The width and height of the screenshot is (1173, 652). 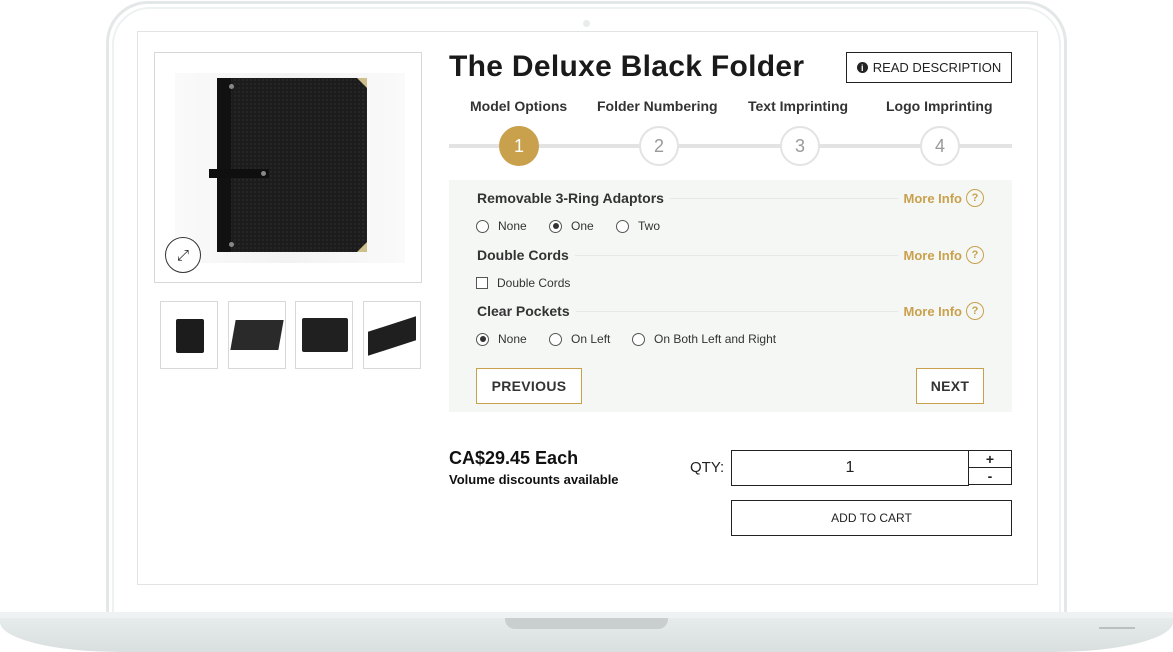 What do you see at coordinates (482, 283) in the screenshot?
I see `checkbox` at bounding box center [482, 283].